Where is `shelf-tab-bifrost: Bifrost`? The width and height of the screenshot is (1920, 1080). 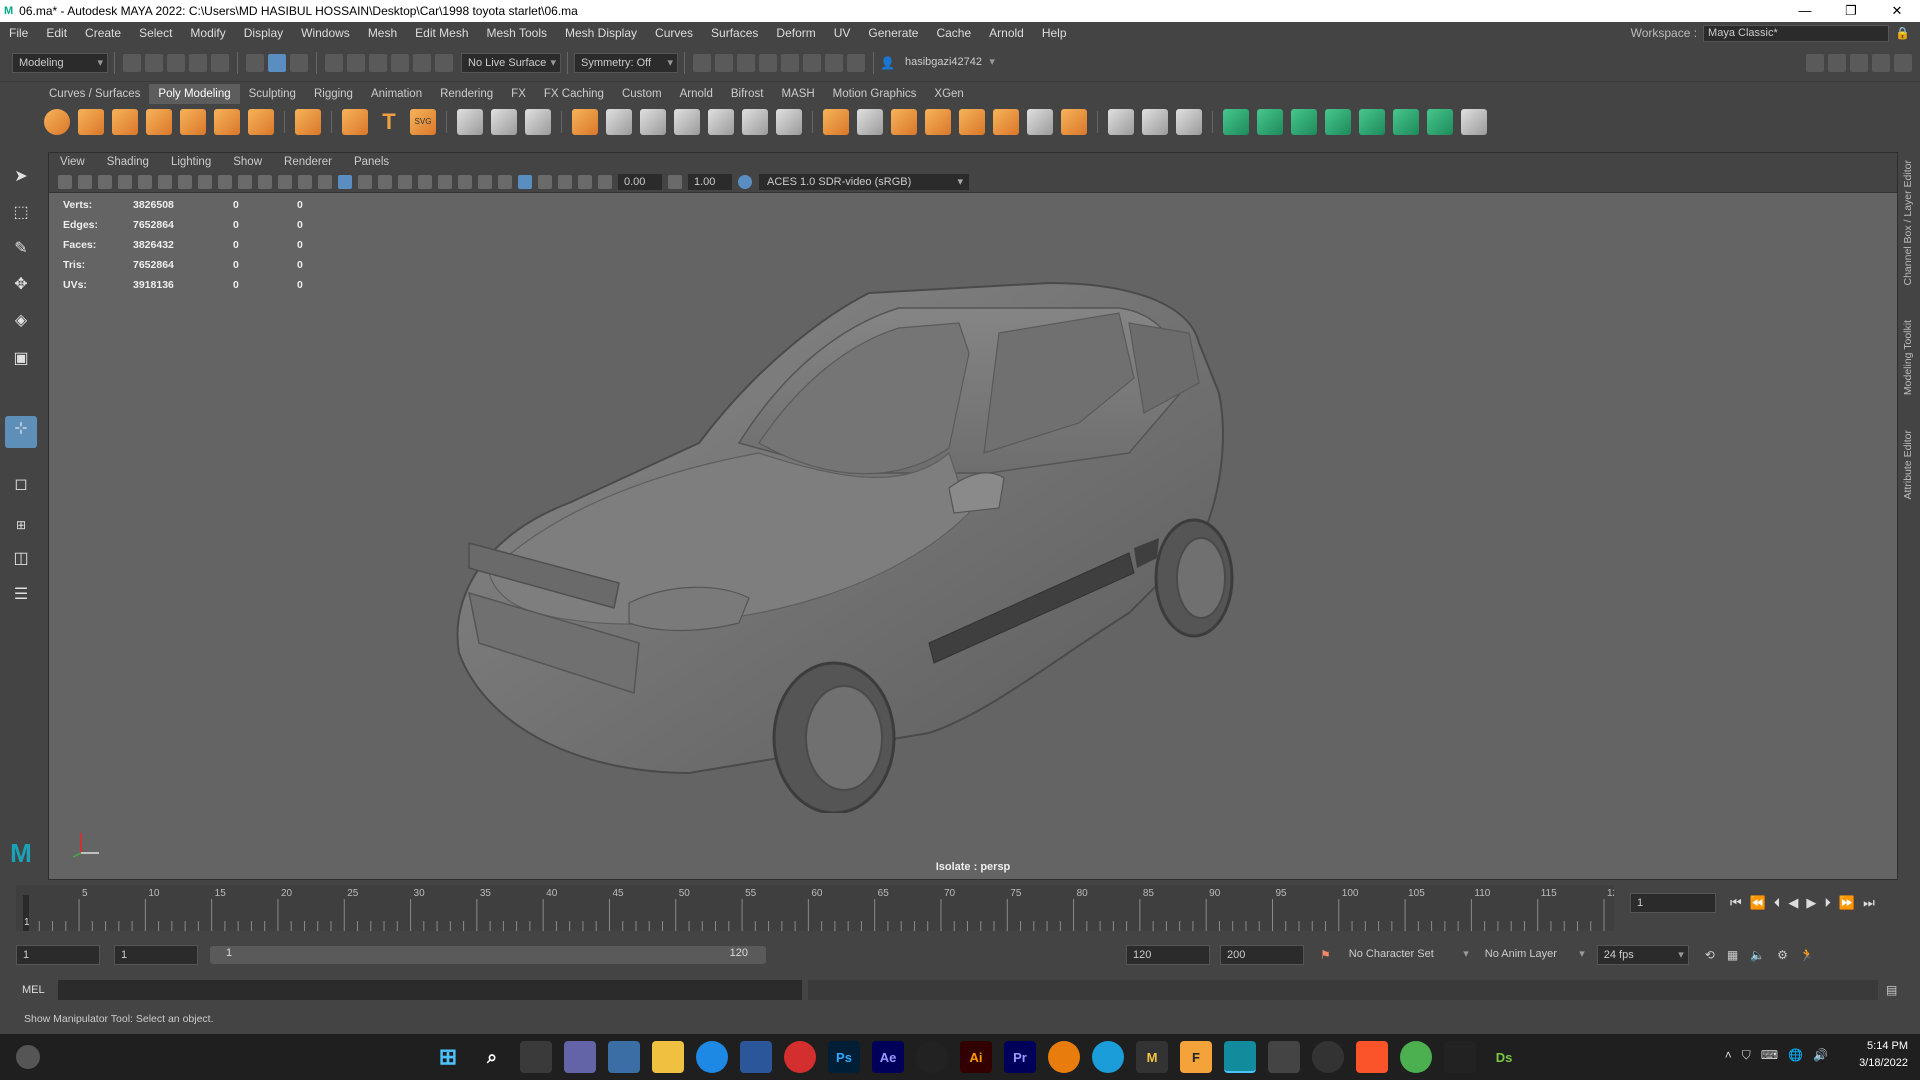 shelf-tab-bifrost: Bifrost is located at coordinates (747, 94).